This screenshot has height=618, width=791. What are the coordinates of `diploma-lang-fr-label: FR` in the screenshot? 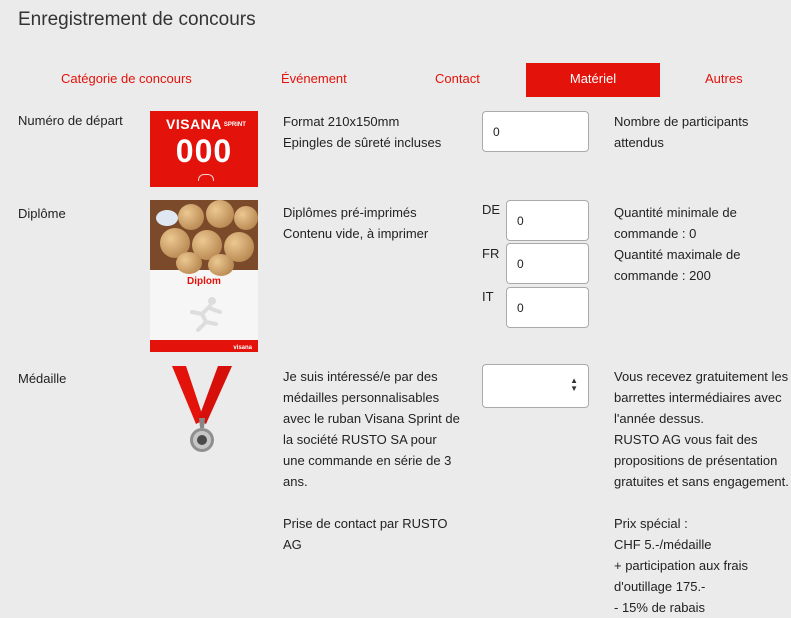 It's located at (491, 253).